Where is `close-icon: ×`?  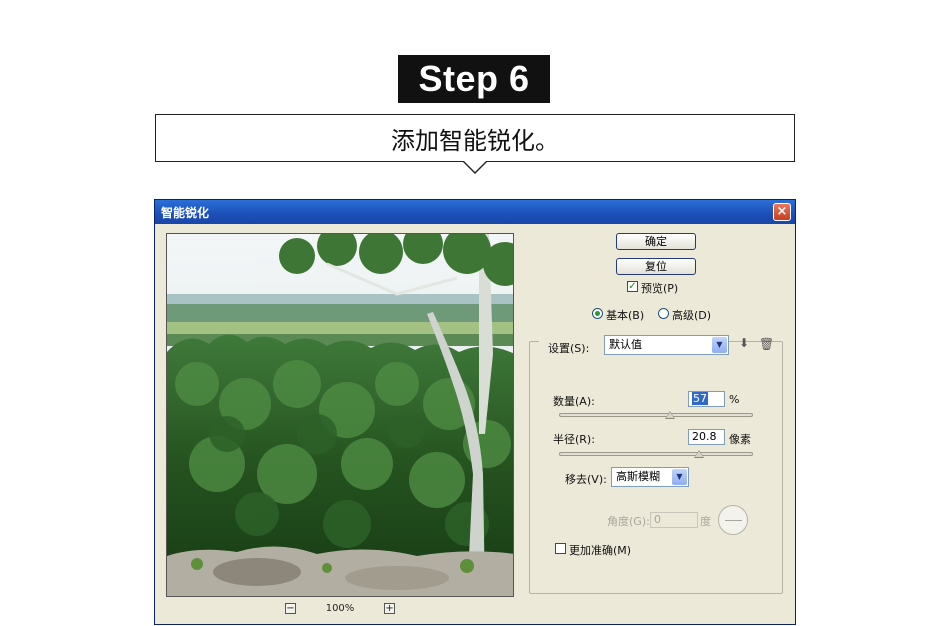 close-icon: × is located at coordinates (782, 211).